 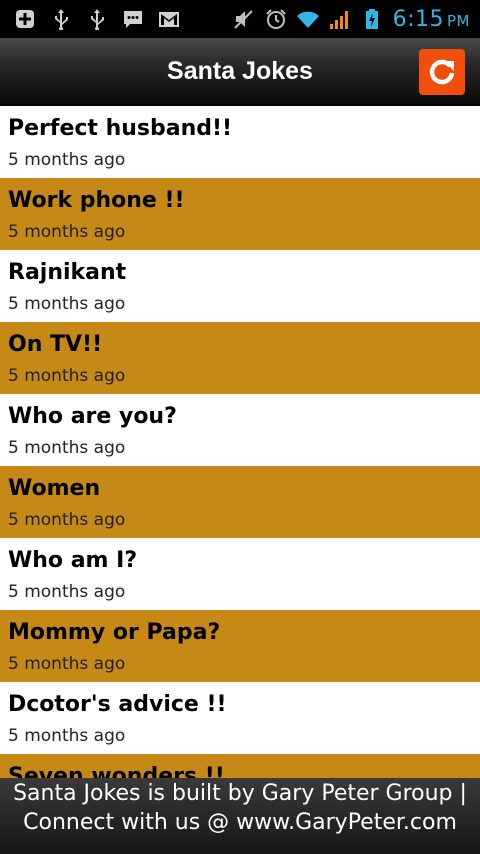 What do you see at coordinates (458, 20) in the screenshot?
I see `clock-ampm: PM` at bounding box center [458, 20].